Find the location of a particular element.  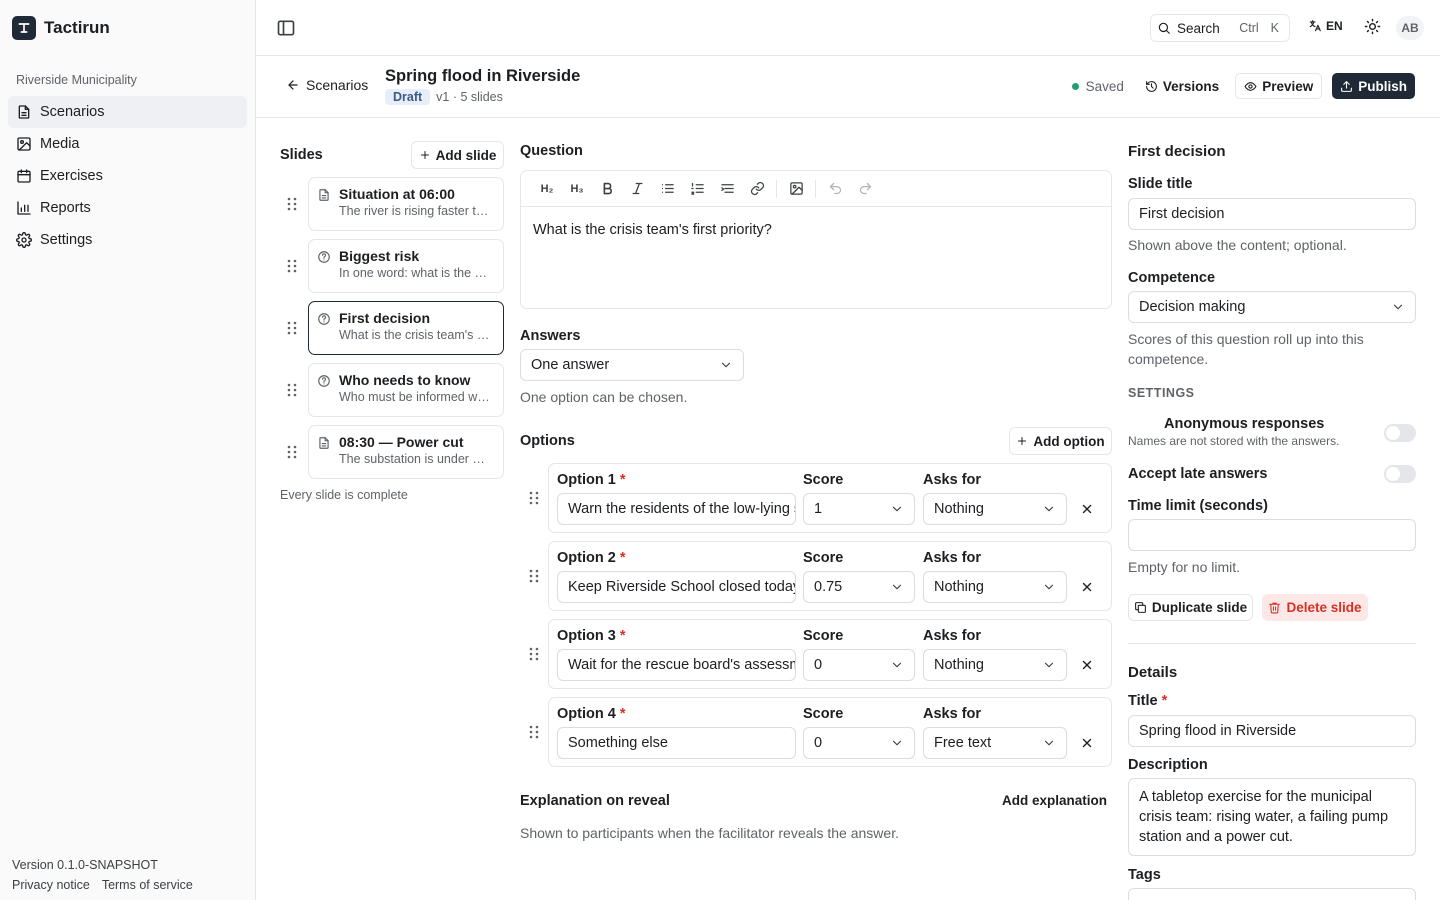

time-limit-input is located at coordinates (1272, 535).